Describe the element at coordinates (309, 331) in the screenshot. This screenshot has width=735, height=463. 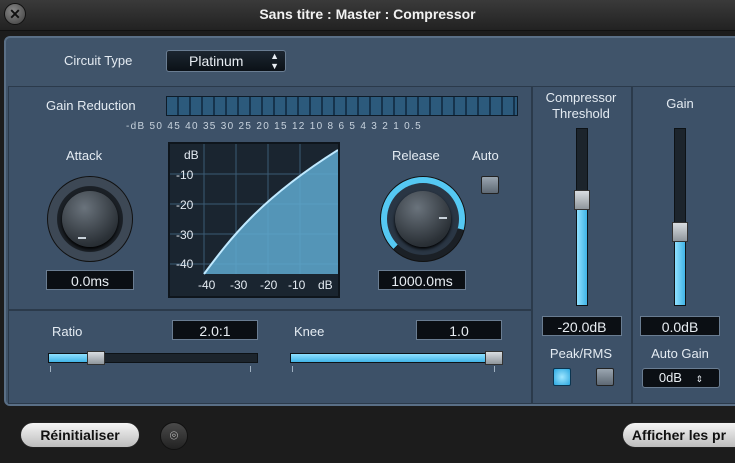
I see `knee-label: Knee` at that location.